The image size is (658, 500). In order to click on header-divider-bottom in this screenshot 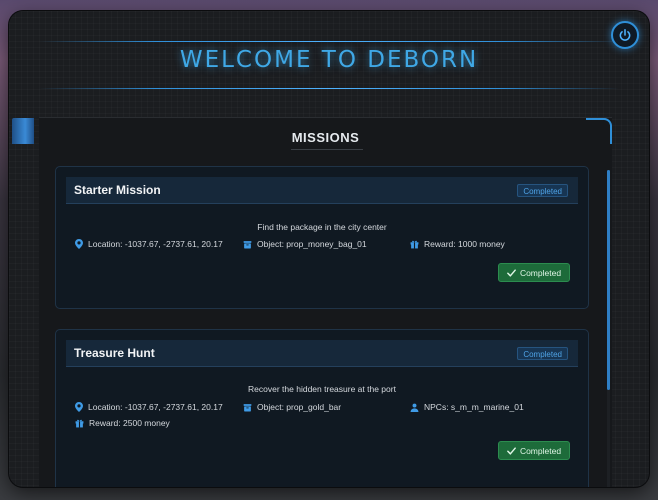, I will do `click(329, 88)`.